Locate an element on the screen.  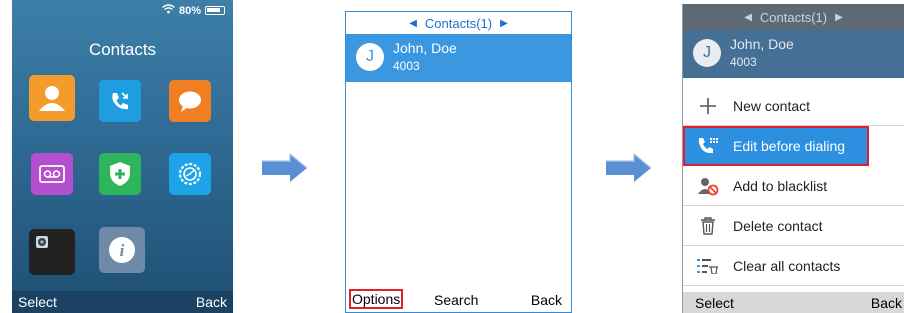
wifi-icon is located at coordinates (168, 10).